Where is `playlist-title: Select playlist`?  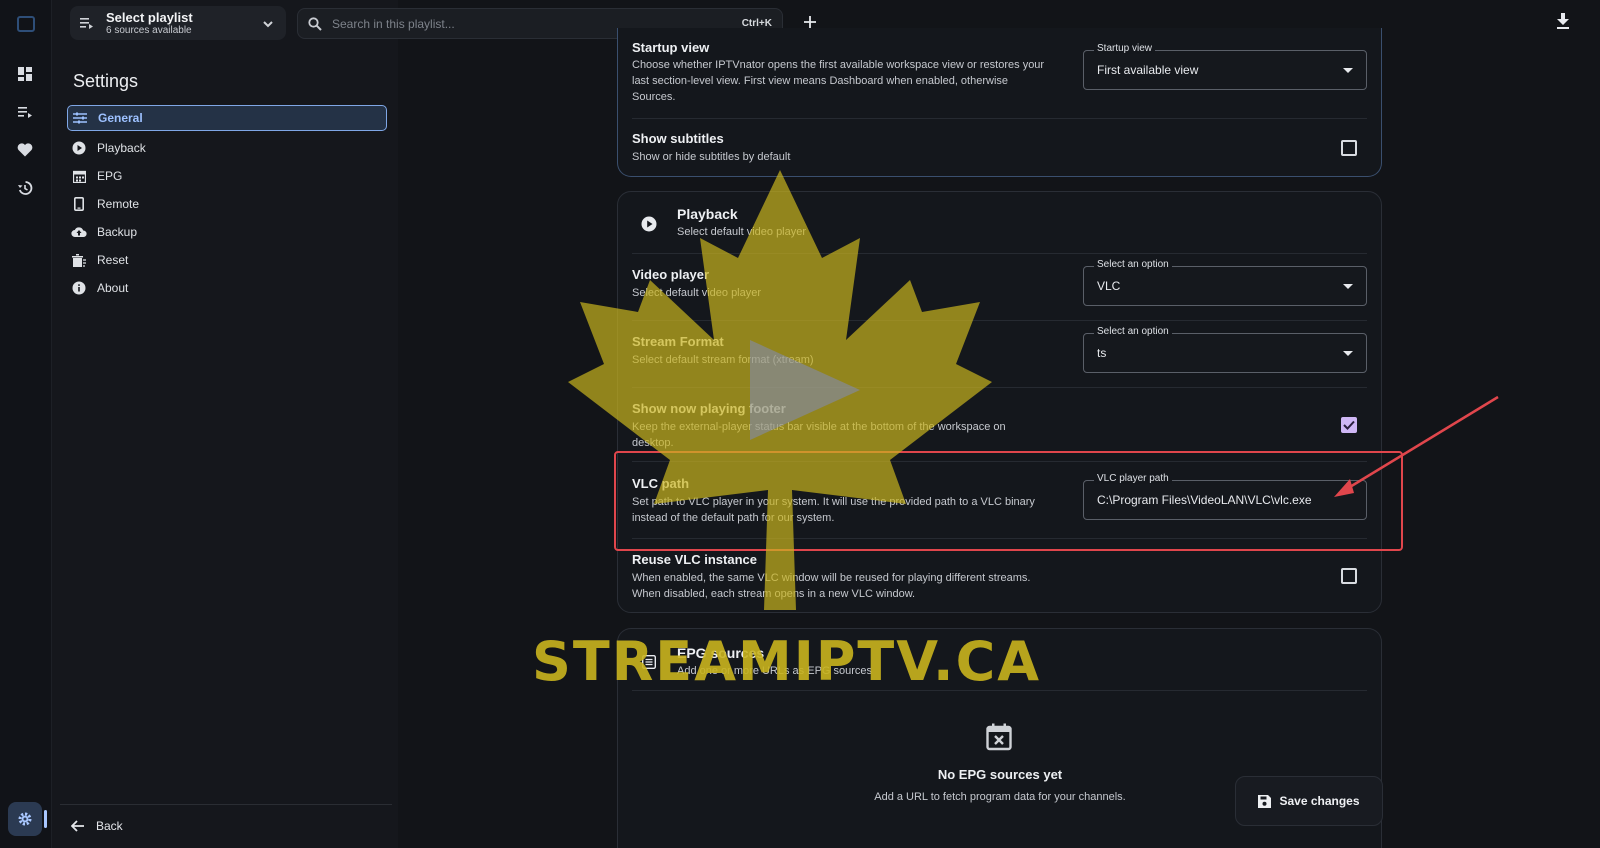
playlist-title: Select playlist is located at coordinates (149, 17).